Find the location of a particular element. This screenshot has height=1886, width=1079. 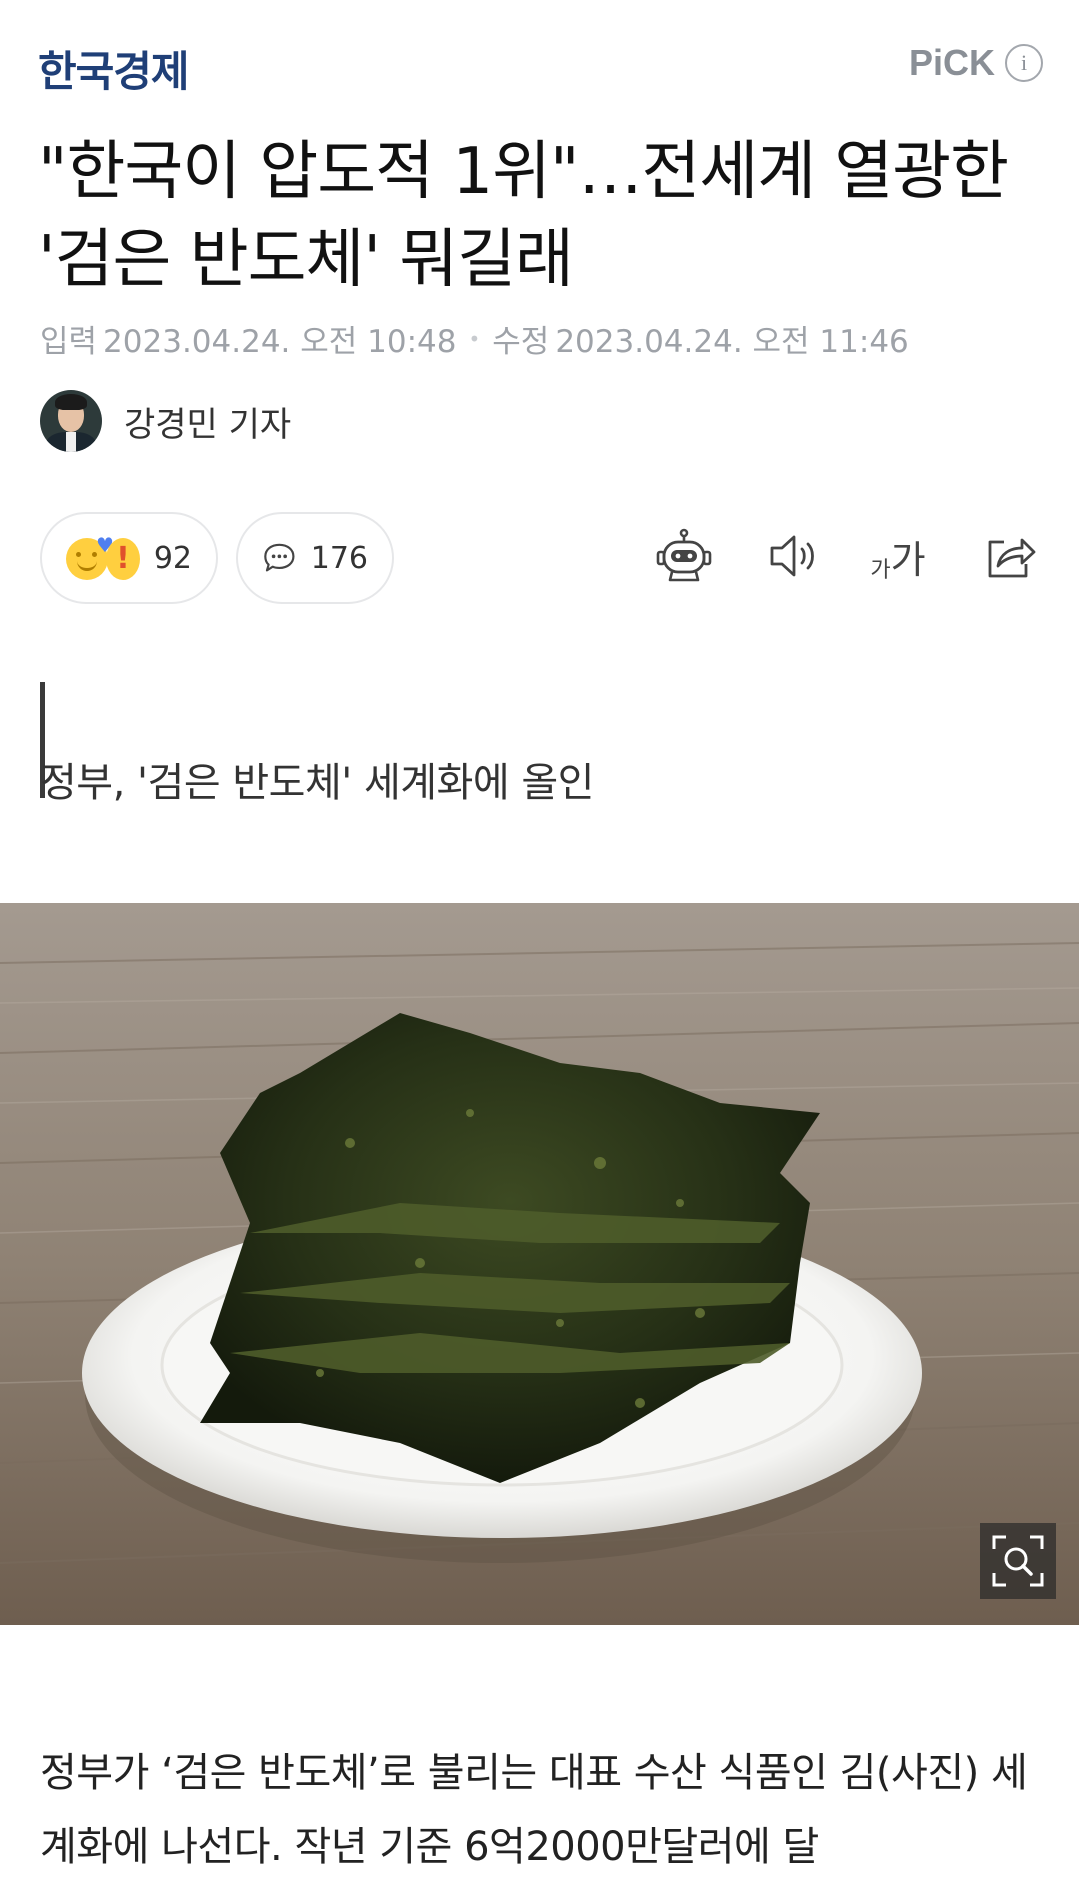

share-icon is located at coordinates (1012, 558).